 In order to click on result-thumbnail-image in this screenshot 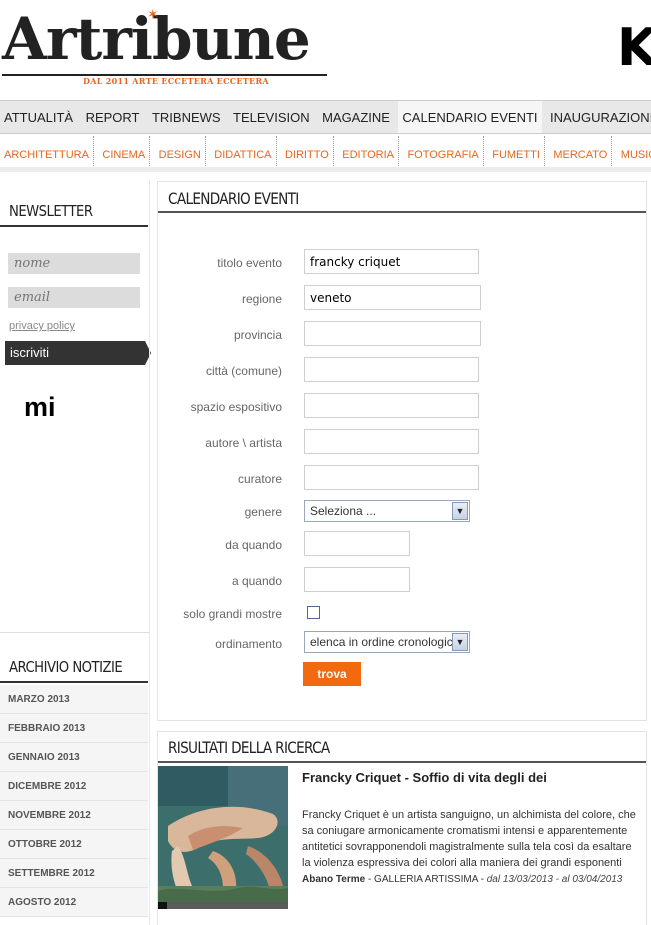, I will do `click(223, 837)`.